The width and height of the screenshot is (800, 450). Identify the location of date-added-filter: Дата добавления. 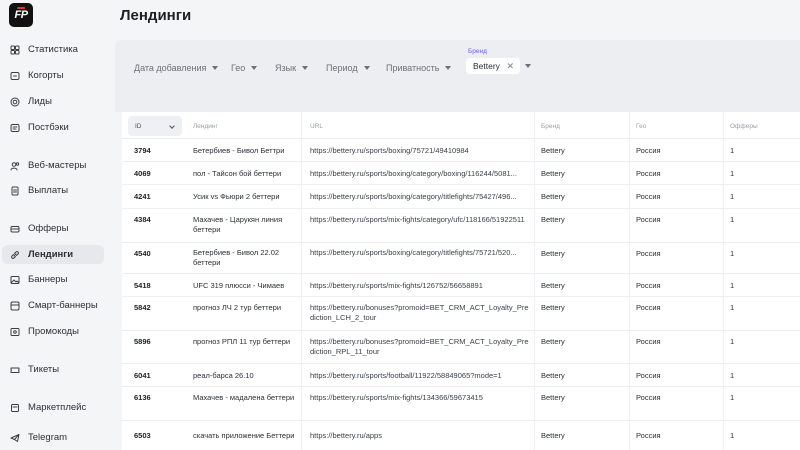
(176, 68).